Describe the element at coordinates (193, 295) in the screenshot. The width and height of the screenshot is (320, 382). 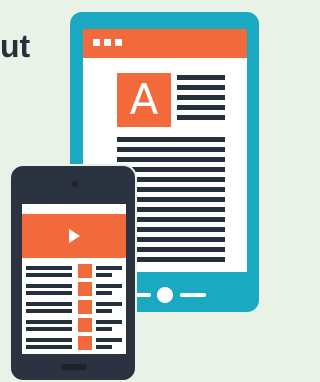
I see `home-bar-right` at that location.